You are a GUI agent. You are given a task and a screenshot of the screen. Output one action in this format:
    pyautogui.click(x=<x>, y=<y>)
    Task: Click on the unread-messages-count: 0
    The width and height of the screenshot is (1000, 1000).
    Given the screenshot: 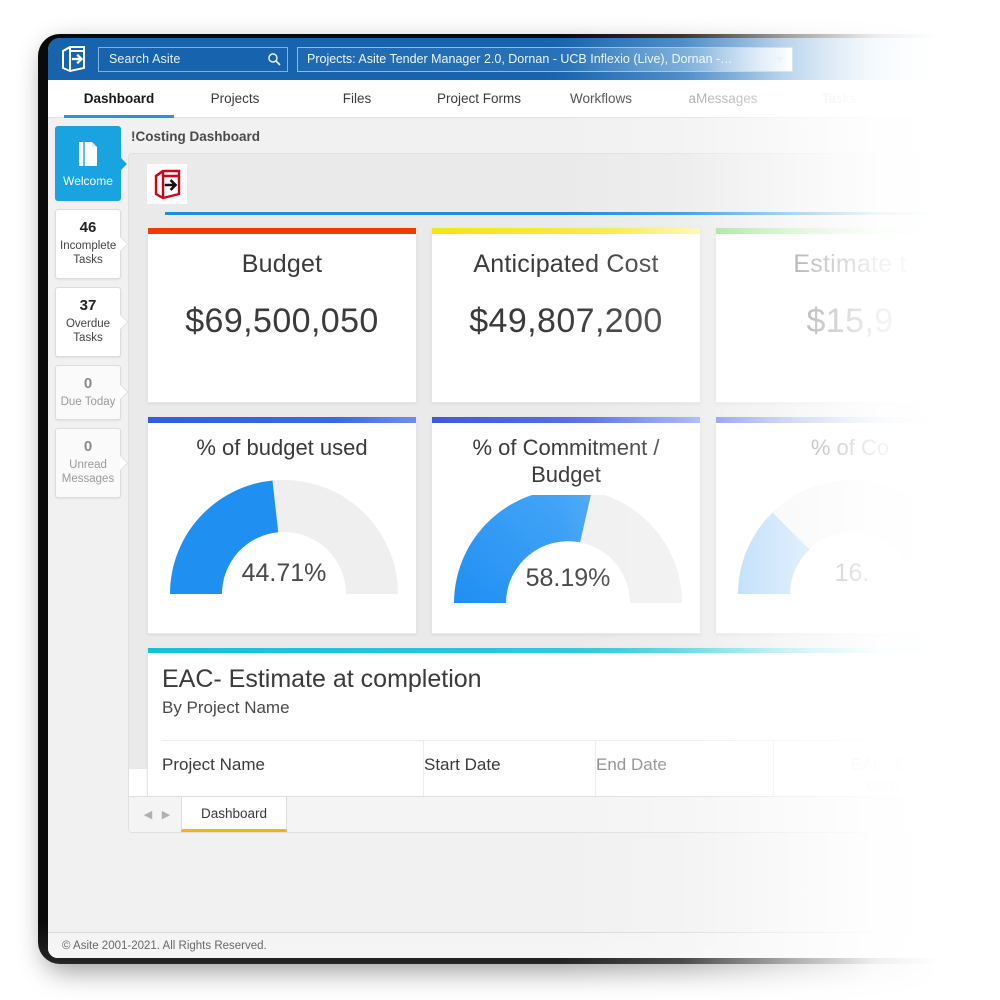 What is the action you would take?
    pyautogui.click(x=88, y=447)
    